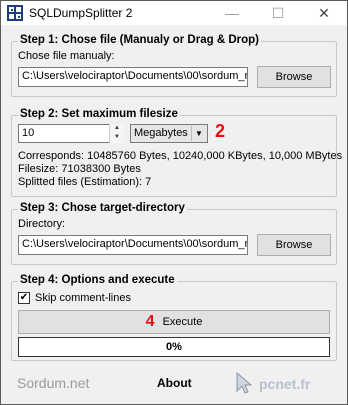 This screenshot has height=405, width=348. I want to click on filesize-text: Filesize: 71038300 Bytes, so click(79, 169).